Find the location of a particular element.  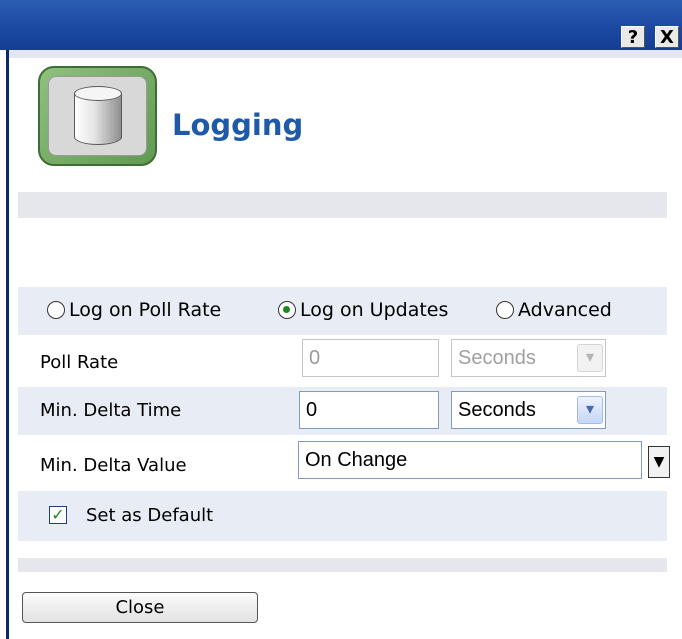

min-delta-time-unit-select: Seconds ▾ is located at coordinates (528, 410).